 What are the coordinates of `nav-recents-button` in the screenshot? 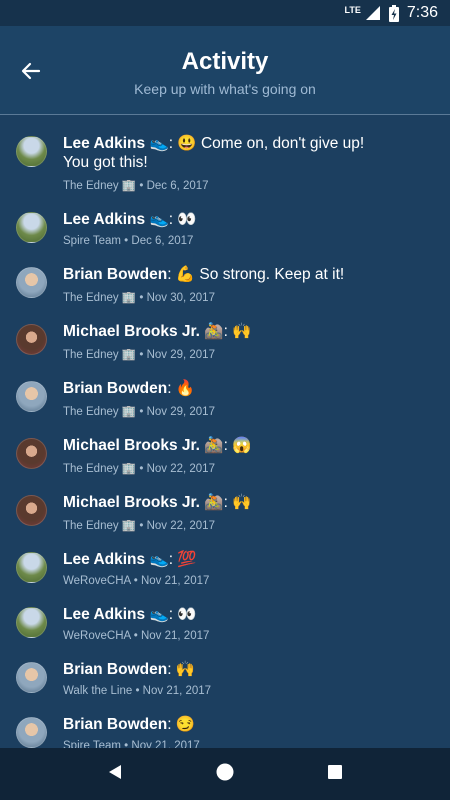 It's located at (335, 774).